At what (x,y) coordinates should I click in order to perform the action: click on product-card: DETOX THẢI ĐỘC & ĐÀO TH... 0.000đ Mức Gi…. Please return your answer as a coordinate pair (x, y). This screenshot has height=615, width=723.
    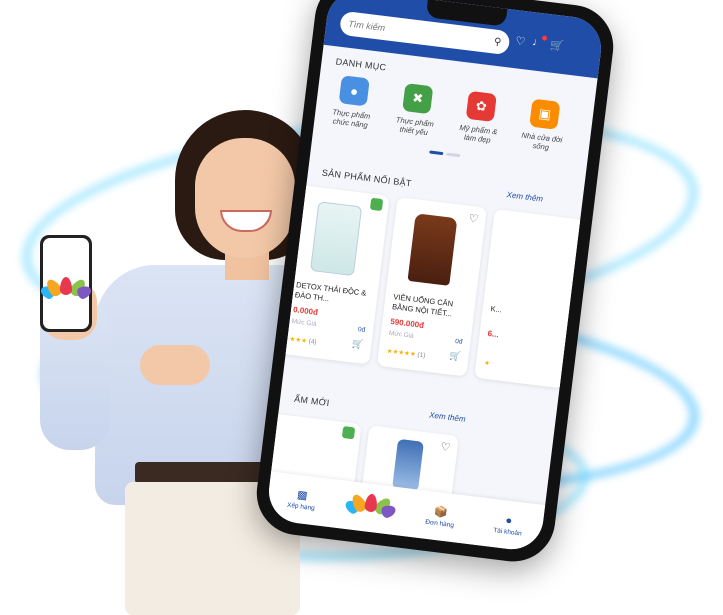
    Looking at the image, I should click on (334, 274).